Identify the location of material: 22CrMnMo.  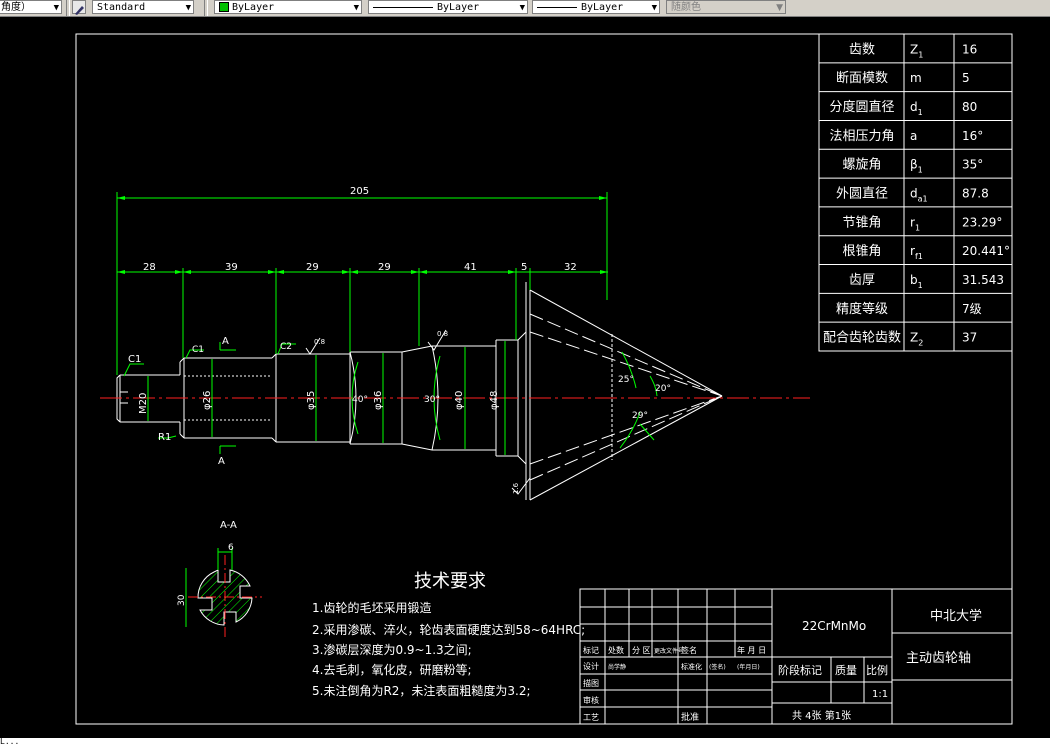
(834, 626).